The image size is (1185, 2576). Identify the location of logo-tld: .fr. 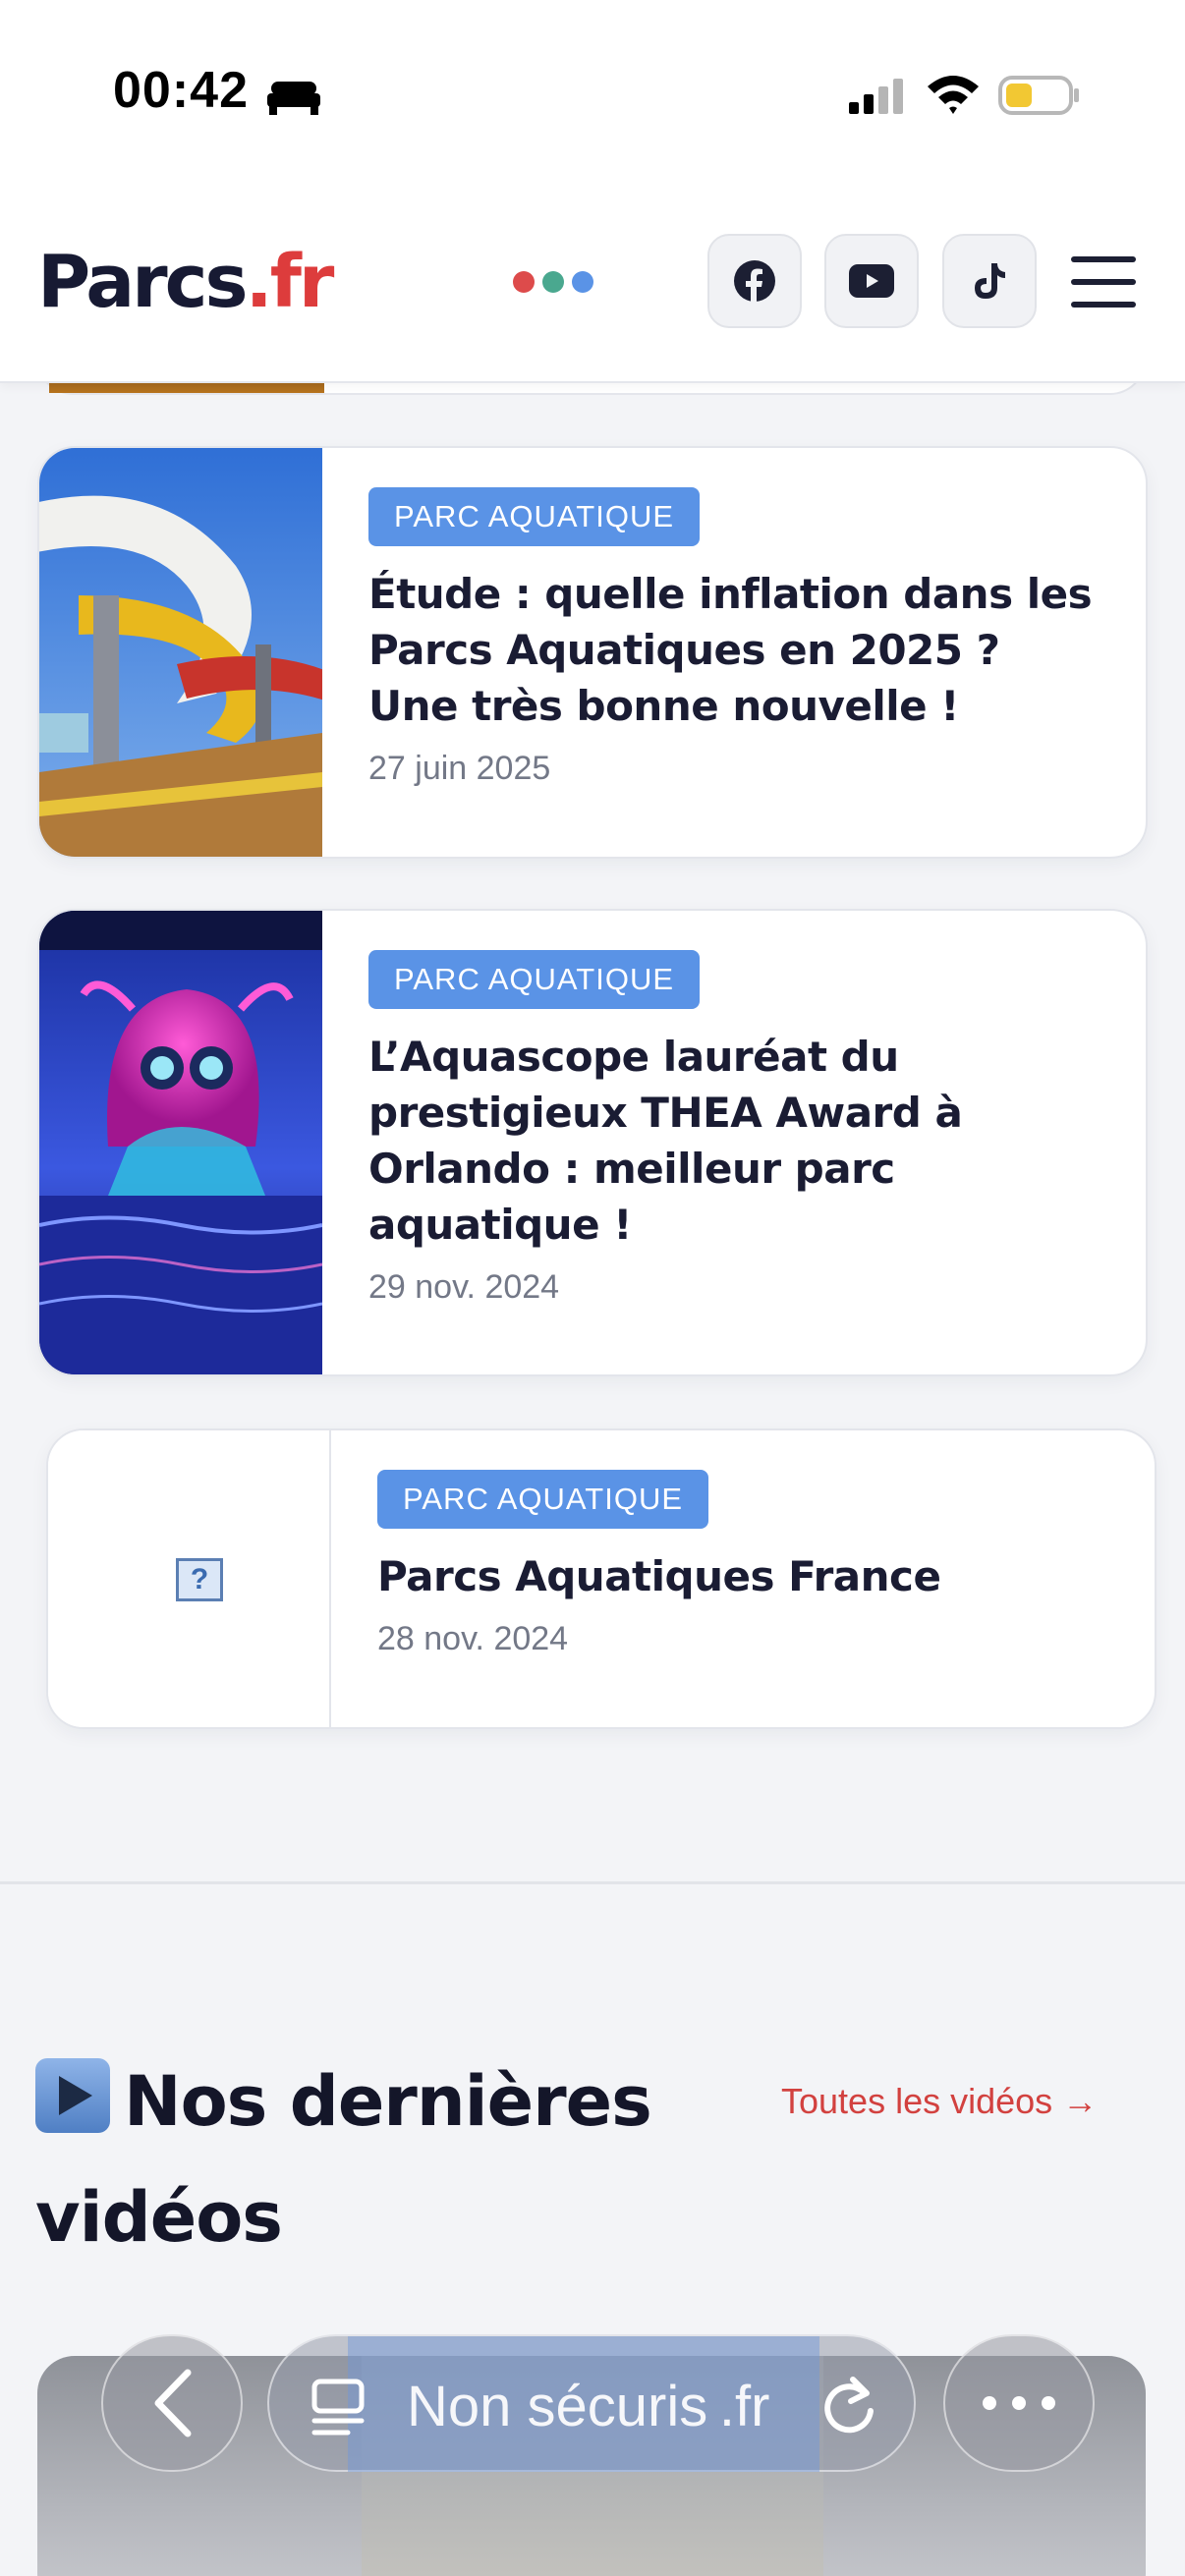
(290, 282).